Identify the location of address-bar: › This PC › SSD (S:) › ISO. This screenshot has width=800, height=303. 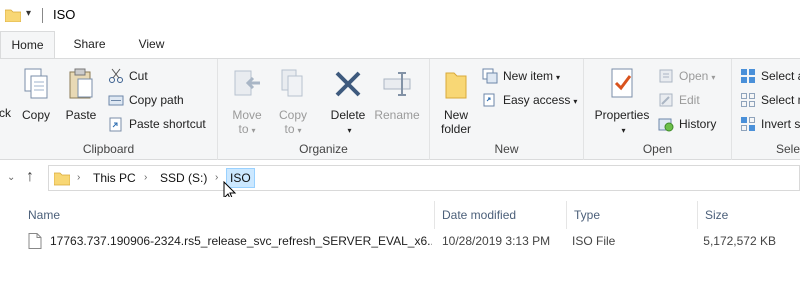
(424, 178).